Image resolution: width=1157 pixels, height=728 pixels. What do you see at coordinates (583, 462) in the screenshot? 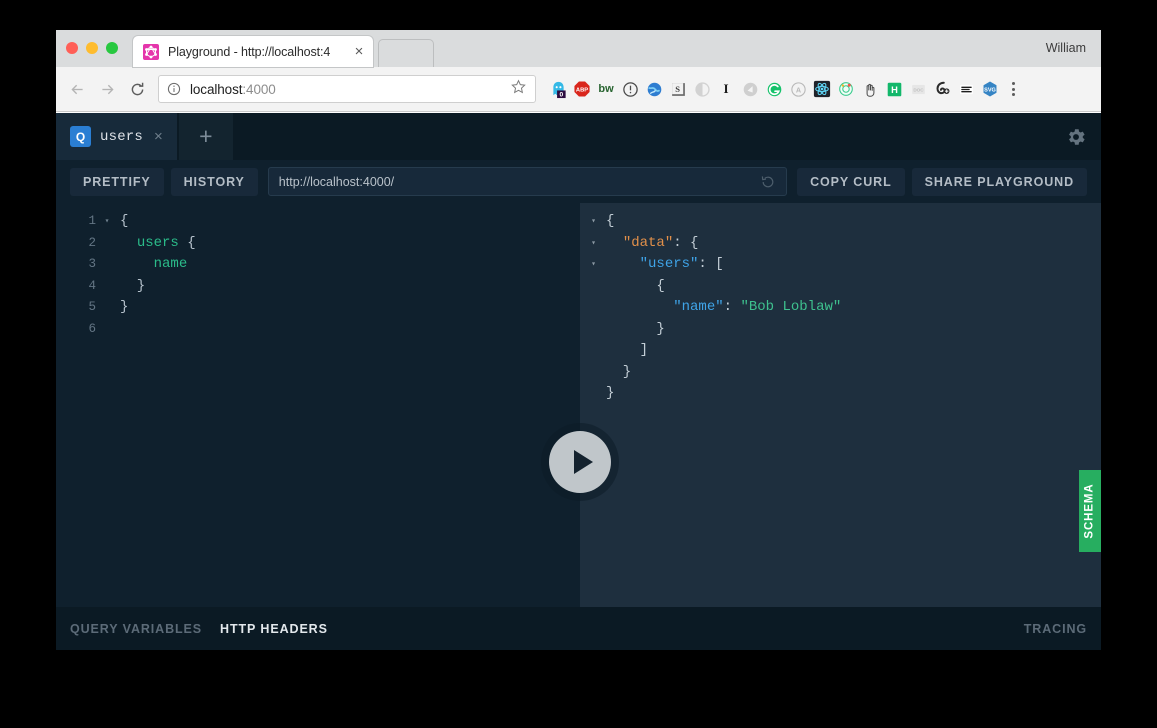
I see `play-triangle-icon` at bounding box center [583, 462].